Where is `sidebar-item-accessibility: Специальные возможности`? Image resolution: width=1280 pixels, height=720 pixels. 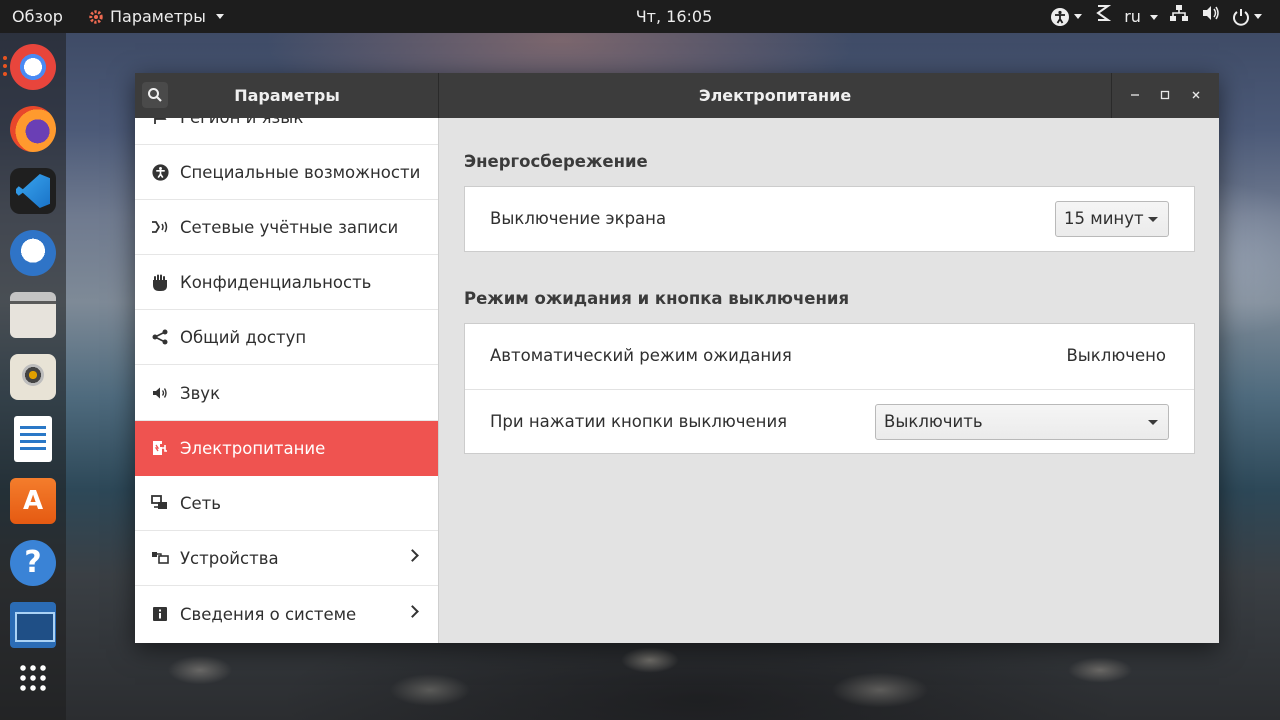
sidebar-item-accessibility: Специальные возможности is located at coordinates (286, 172).